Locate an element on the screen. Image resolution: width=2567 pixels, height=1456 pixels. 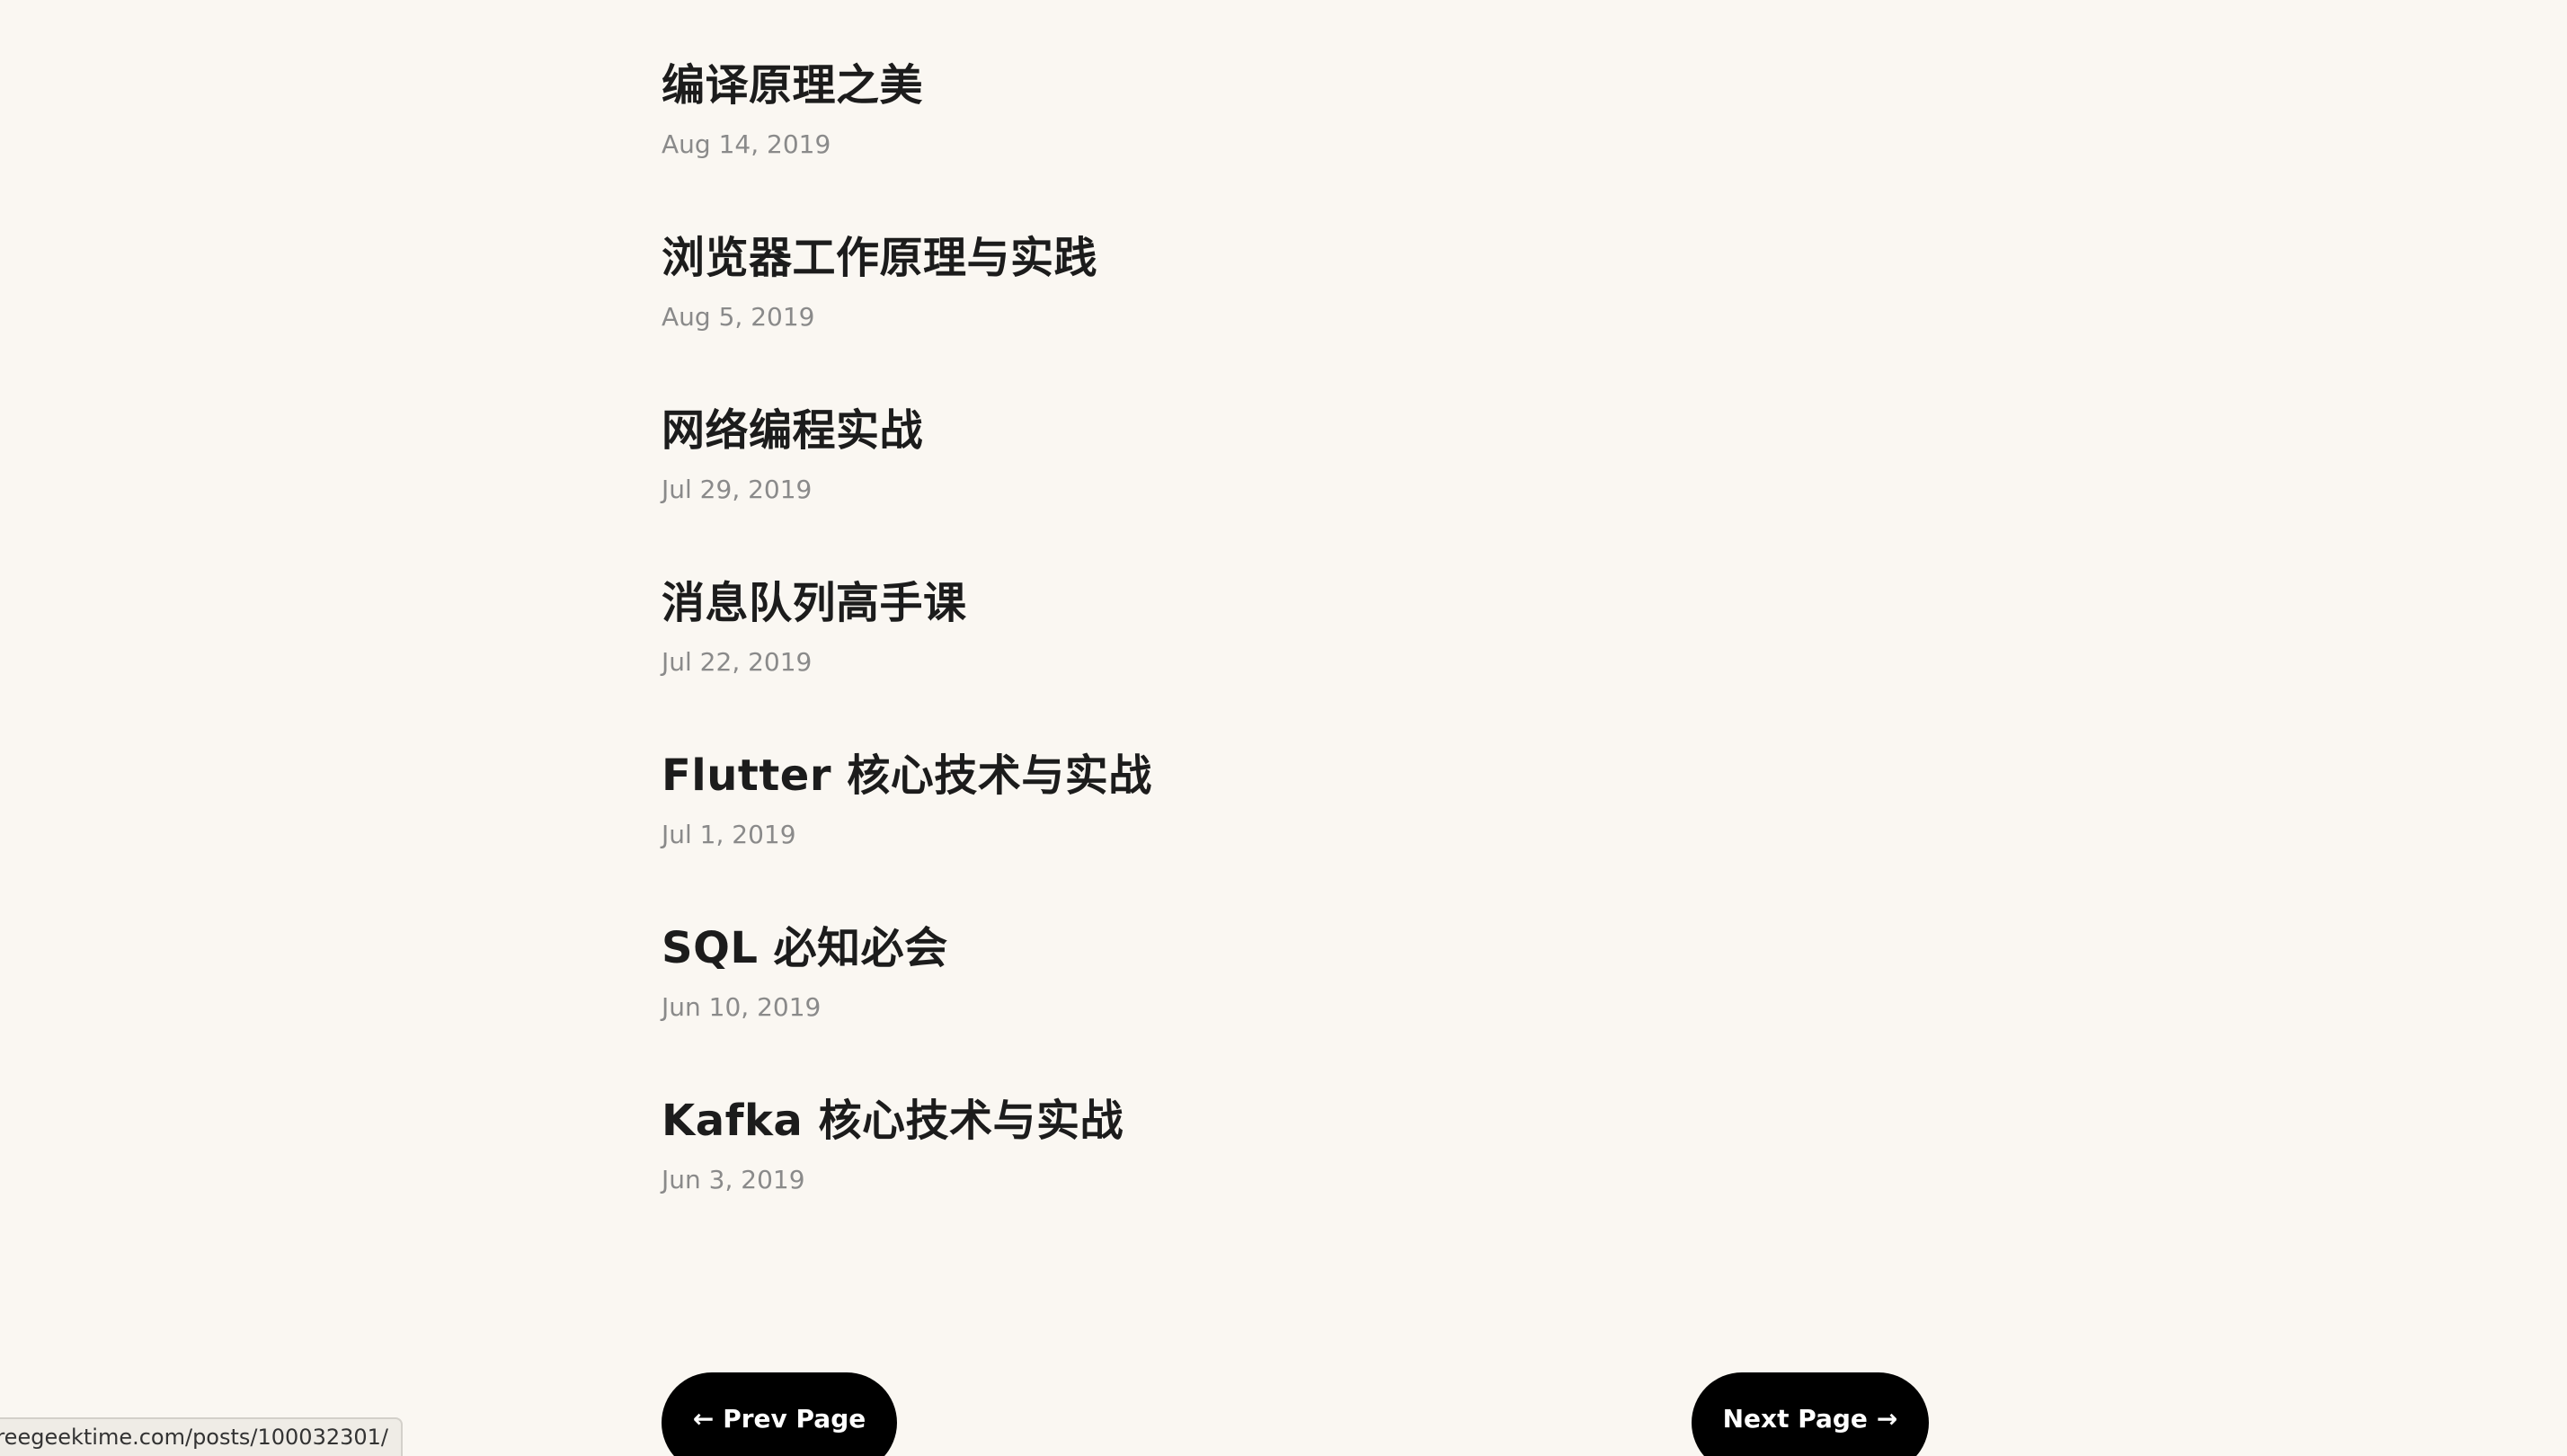
pagination: ← Prev Page Next Page → is located at coordinates (1295, 1414).